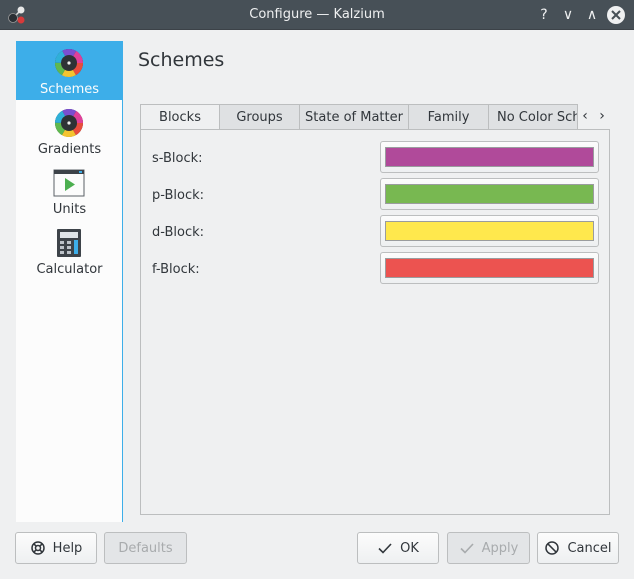 The width and height of the screenshot is (634, 579). I want to click on units-window-icon, so click(69, 183).